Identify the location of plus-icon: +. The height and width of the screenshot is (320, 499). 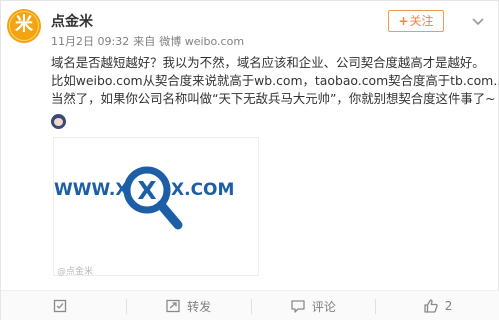
(403, 21).